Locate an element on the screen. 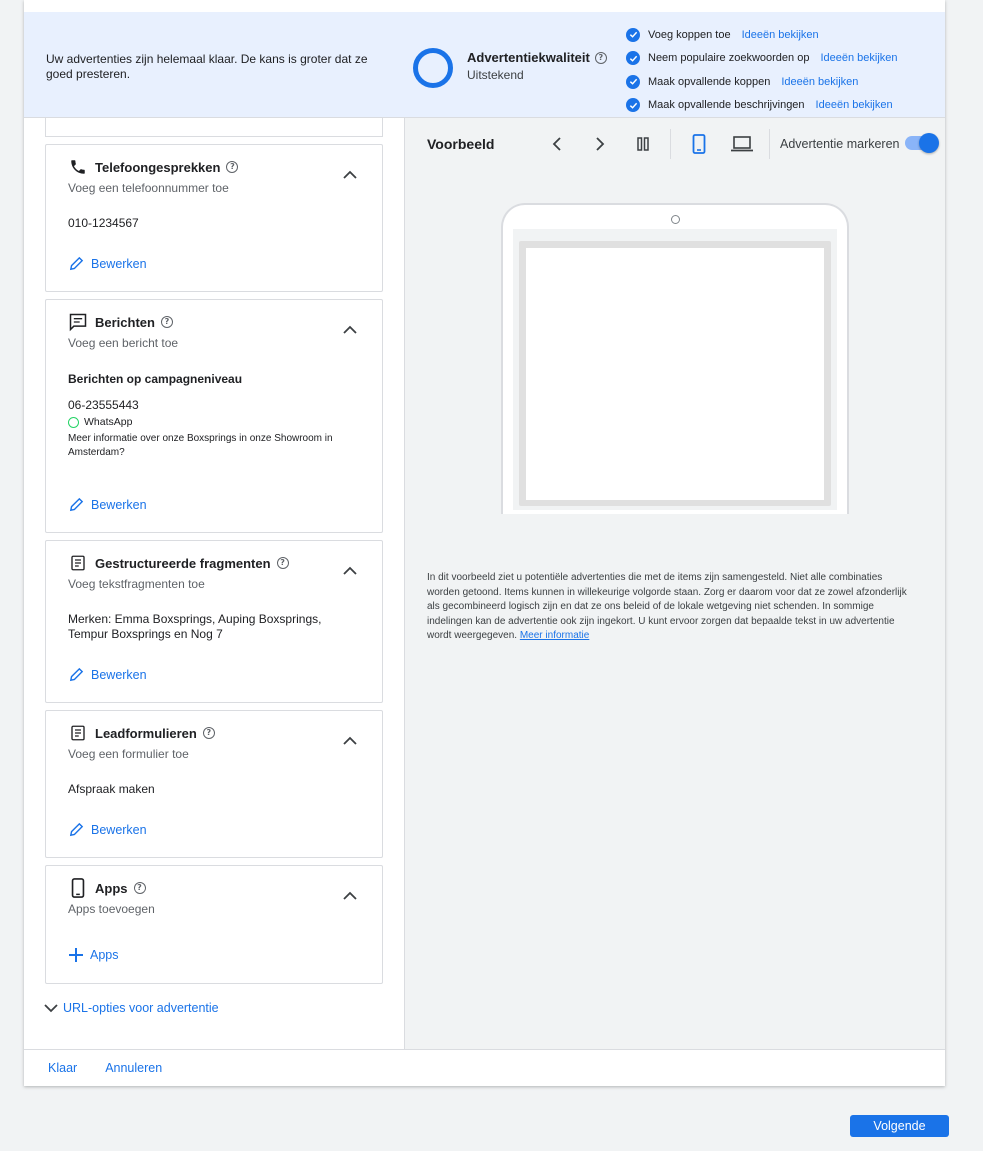 The image size is (983, 1151). plus-icon is located at coordinates (76, 955).